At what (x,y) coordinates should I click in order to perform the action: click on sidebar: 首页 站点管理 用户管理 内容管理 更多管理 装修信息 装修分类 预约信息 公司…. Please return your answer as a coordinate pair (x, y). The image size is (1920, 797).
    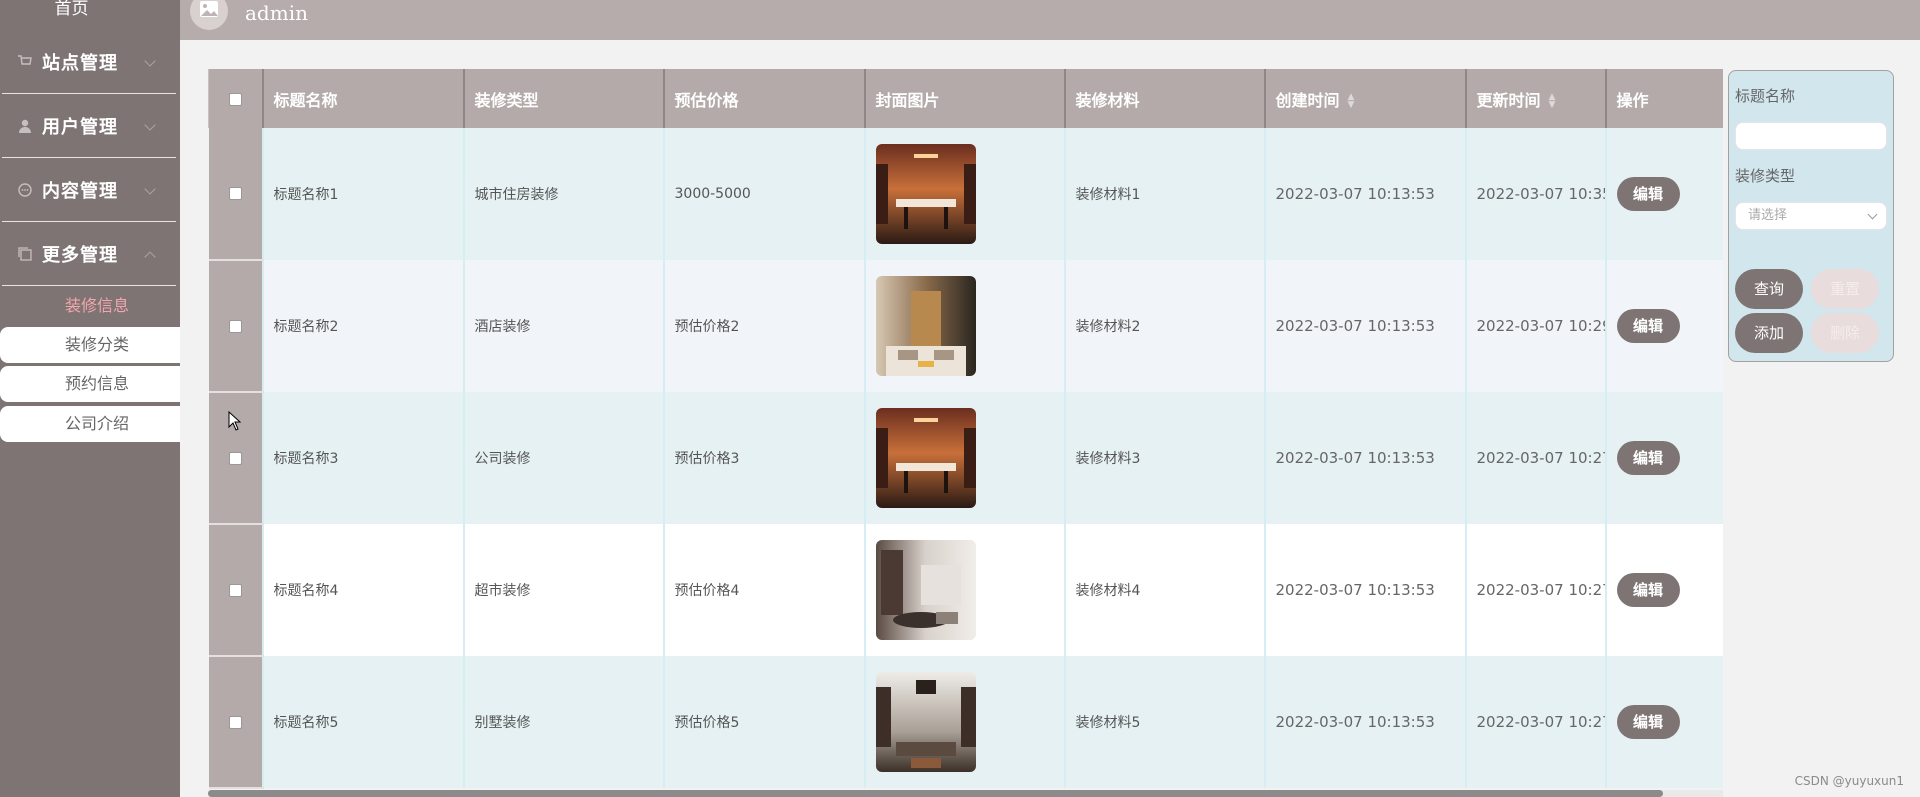
    Looking at the image, I should click on (90, 398).